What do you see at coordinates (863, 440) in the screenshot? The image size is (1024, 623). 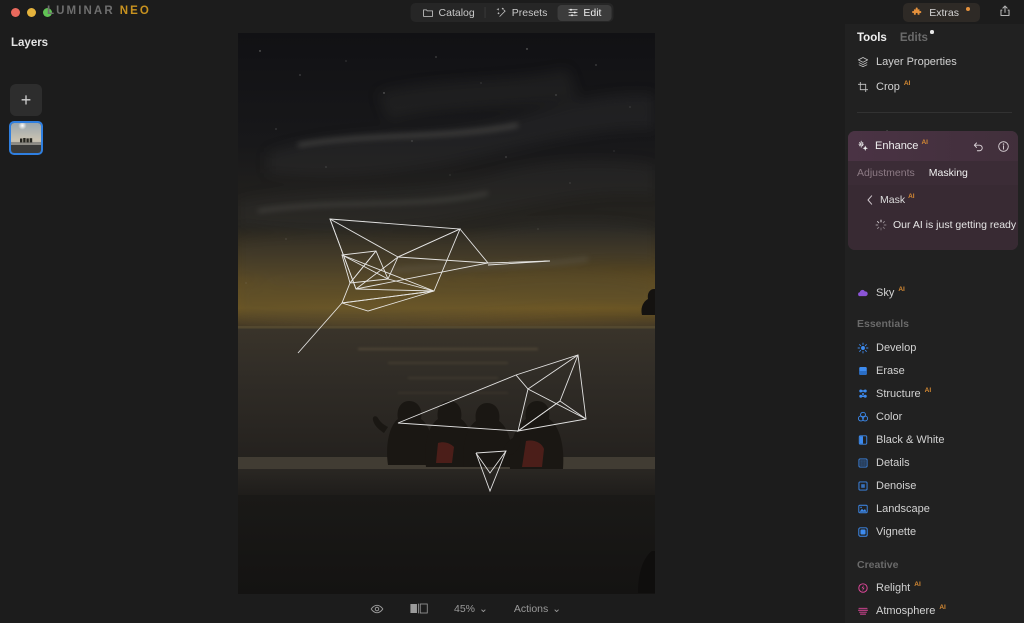 I see `halfcircle-icon` at bounding box center [863, 440].